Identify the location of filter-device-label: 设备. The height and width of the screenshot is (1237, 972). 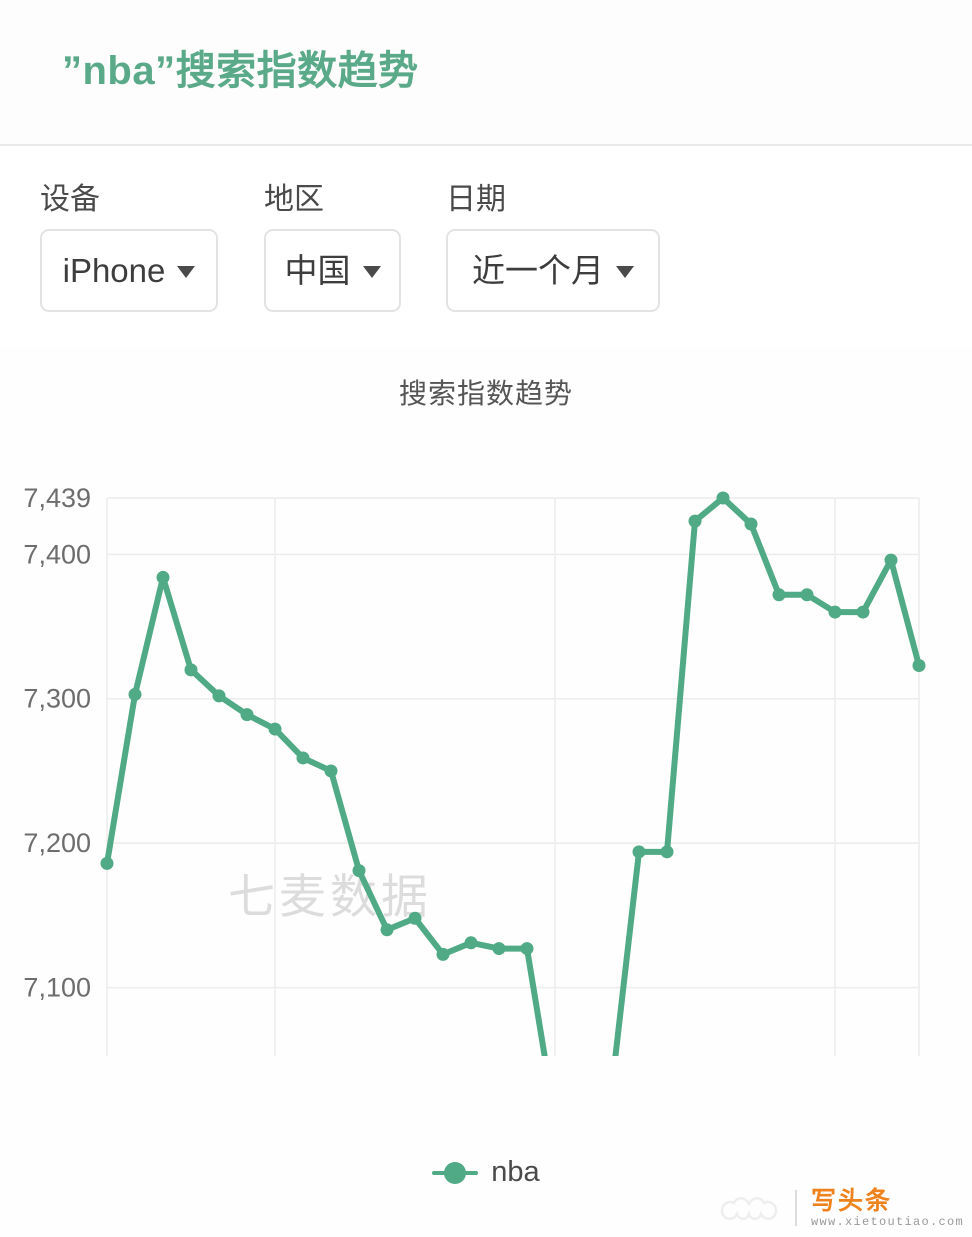
(70, 199).